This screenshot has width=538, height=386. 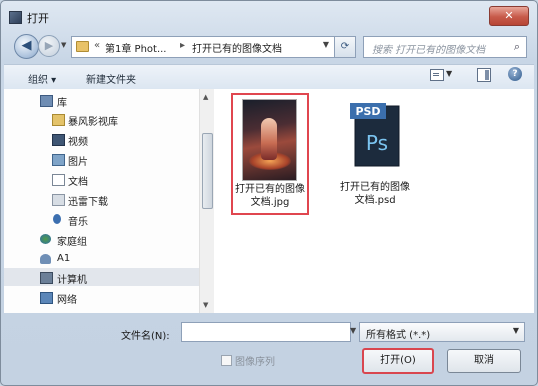 I want to click on file-item-psd: PSD Ps 打开已有的图像 文档.psd, so click(x=375, y=153).